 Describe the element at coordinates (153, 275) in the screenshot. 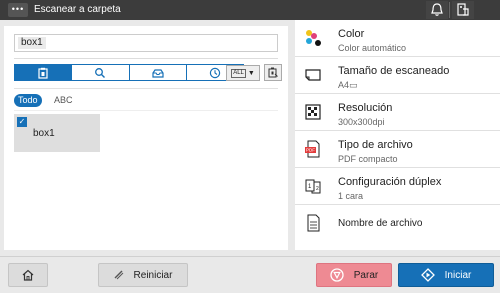

I see `reset-label: Reiniciar` at that location.